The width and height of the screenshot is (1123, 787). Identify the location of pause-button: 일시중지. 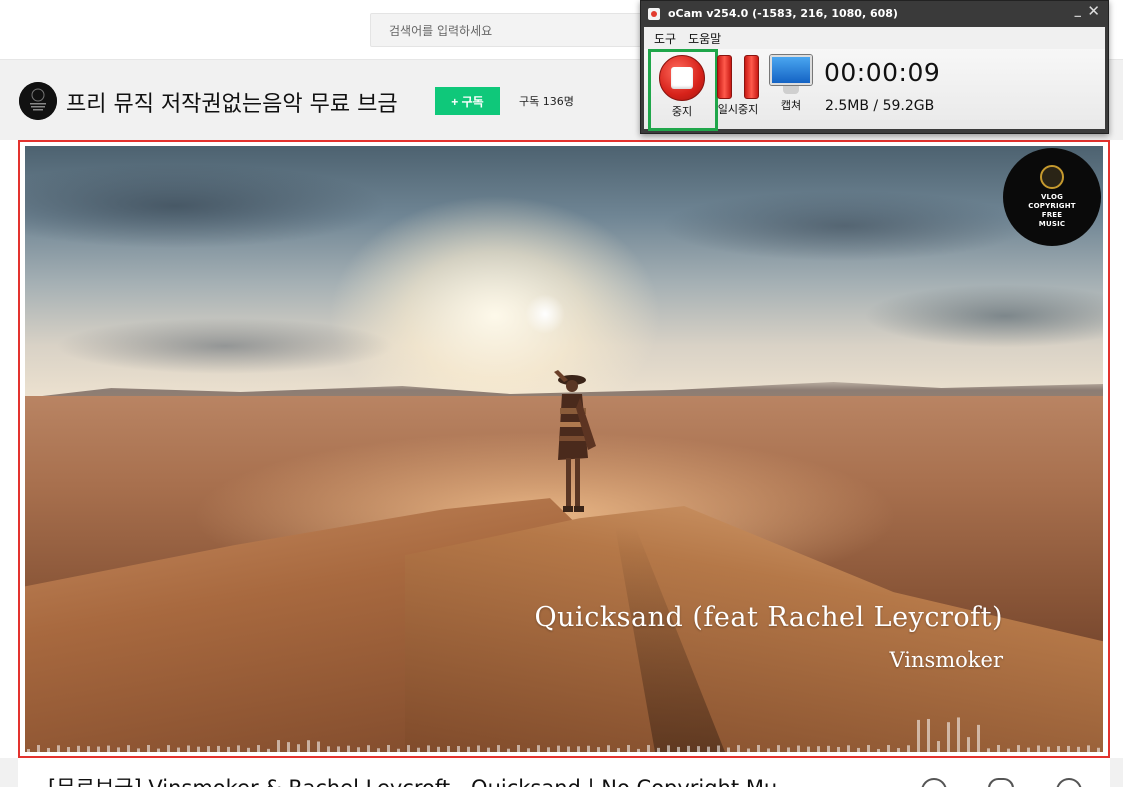
(738, 86).